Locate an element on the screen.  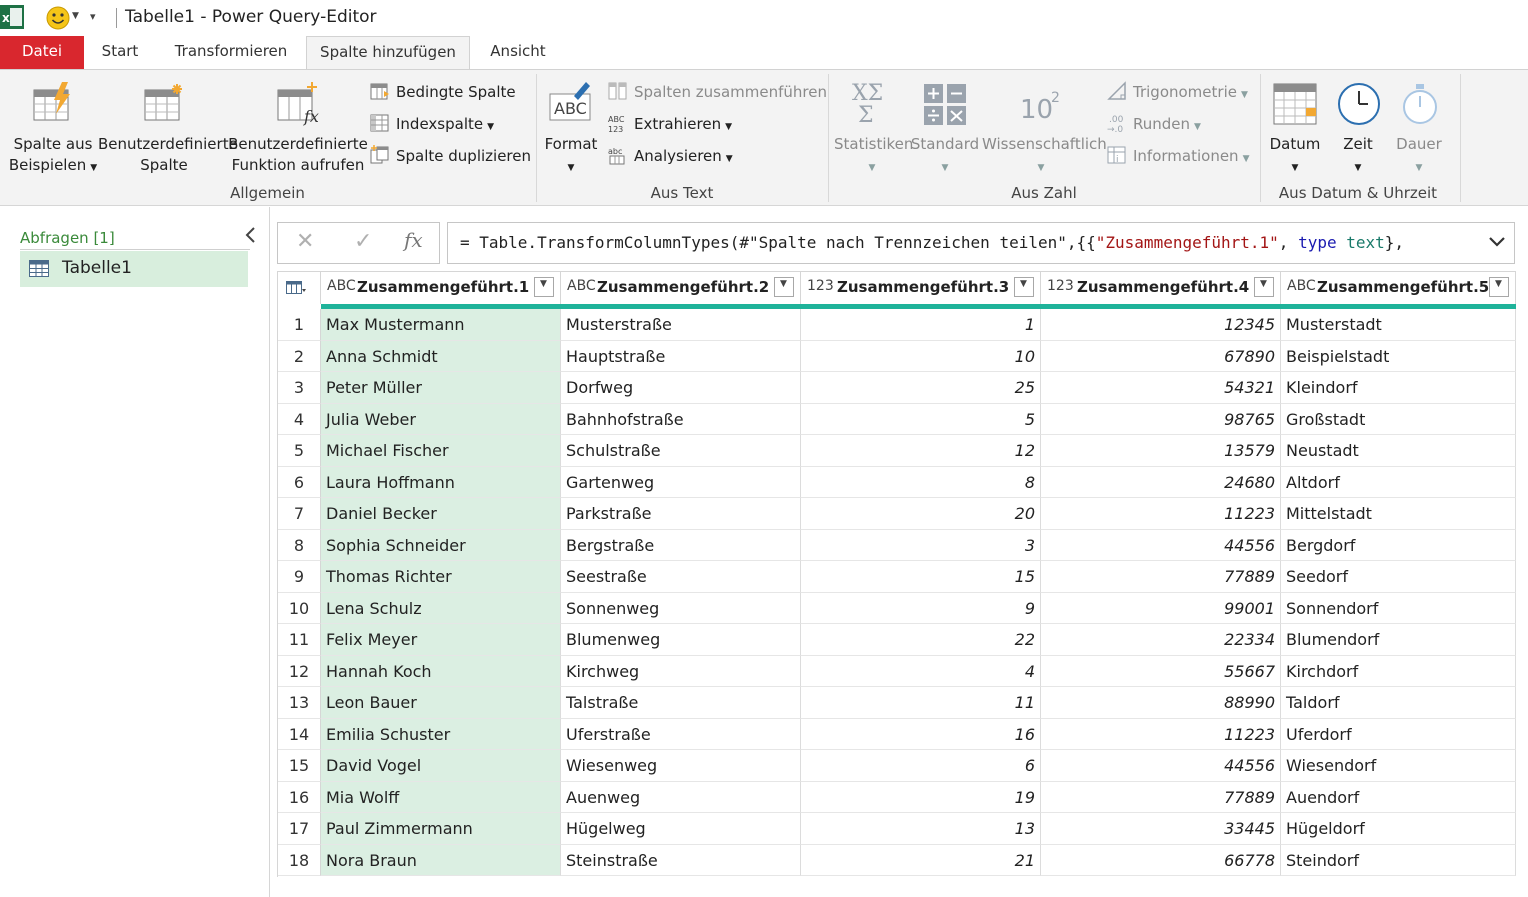
table-row: 4 Julia Weber Bahnhofstraße 5 98765 Großstadt is located at coordinates (897, 419).